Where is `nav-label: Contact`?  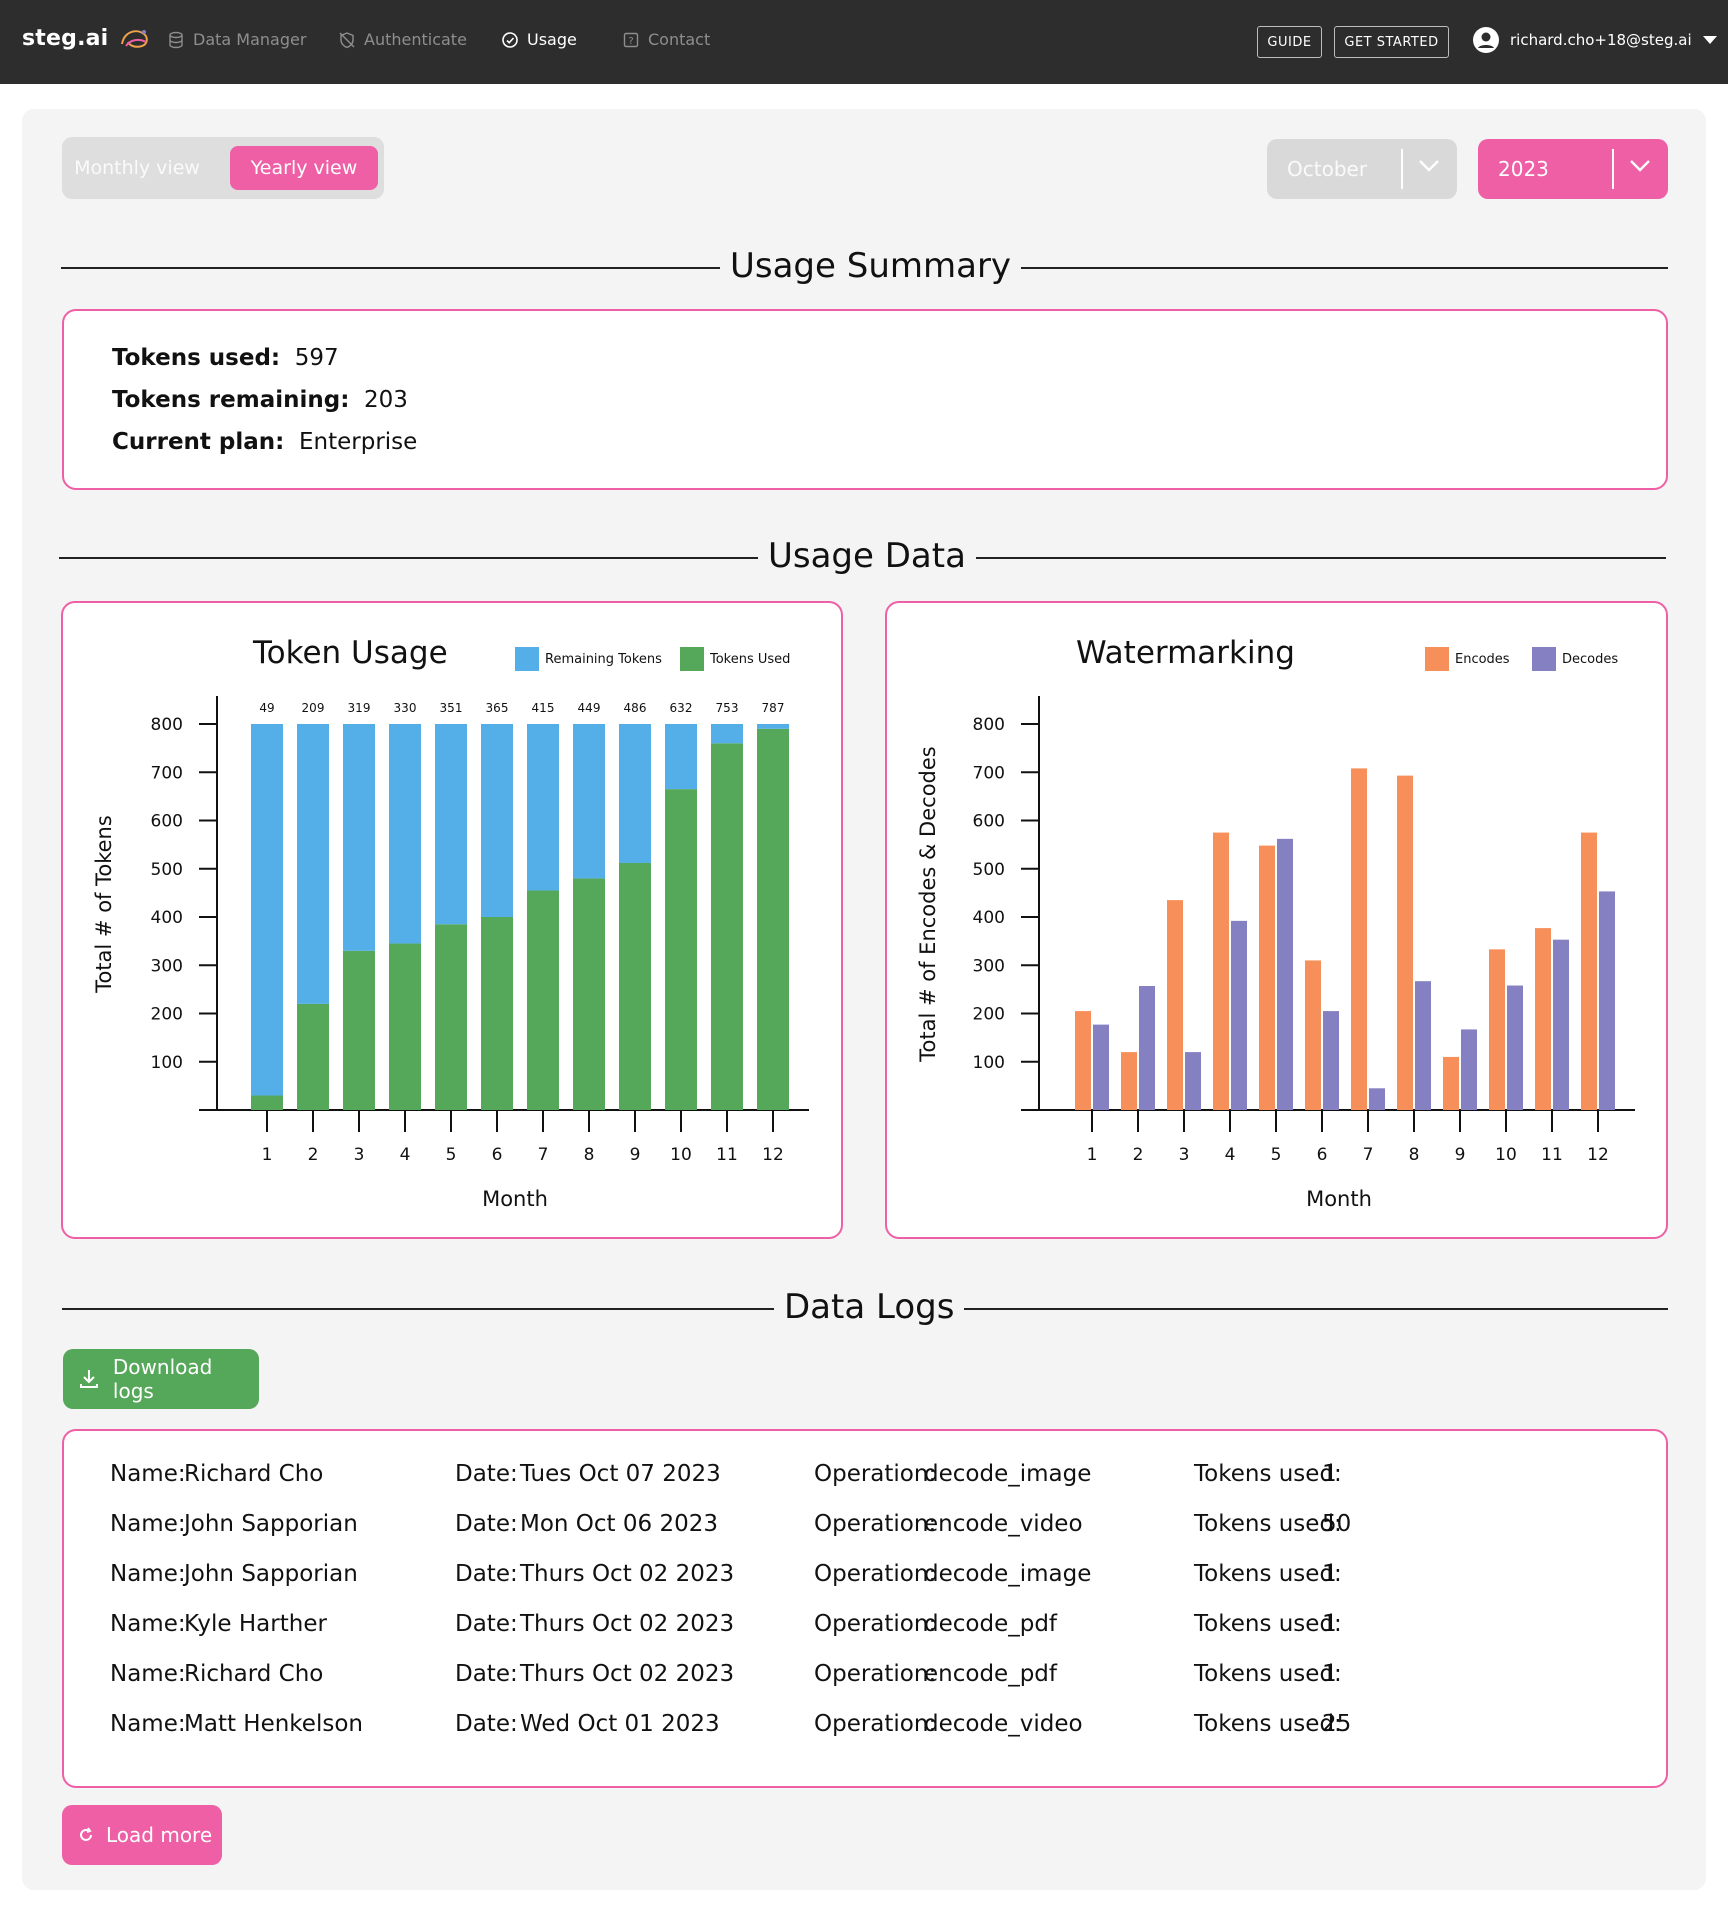 nav-label: Contact is located at coordinates (679, 39).